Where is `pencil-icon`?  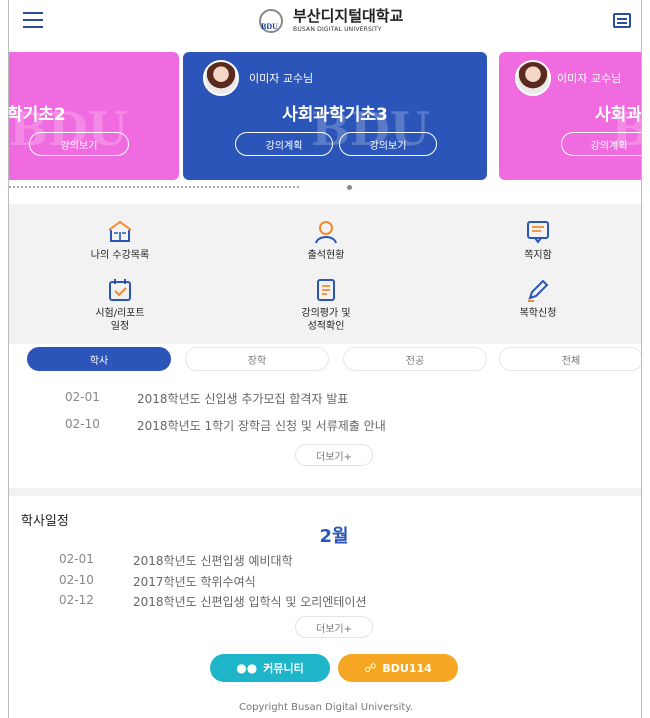 pencil-icon is located at coordinates (538, 290).